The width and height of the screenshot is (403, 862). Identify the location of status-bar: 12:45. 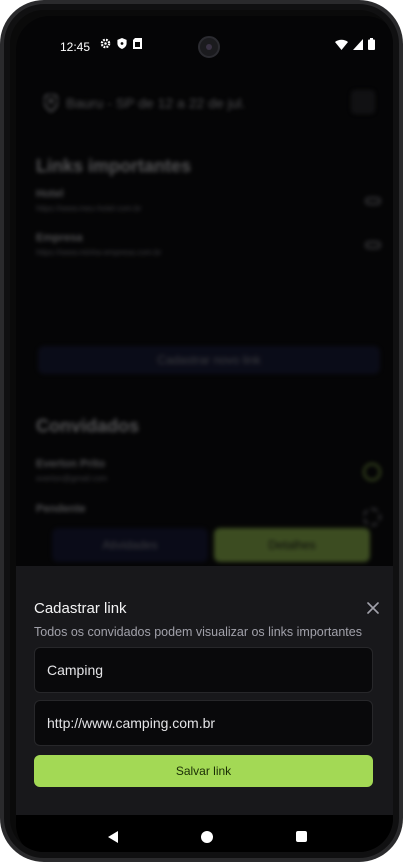
(204, 41).